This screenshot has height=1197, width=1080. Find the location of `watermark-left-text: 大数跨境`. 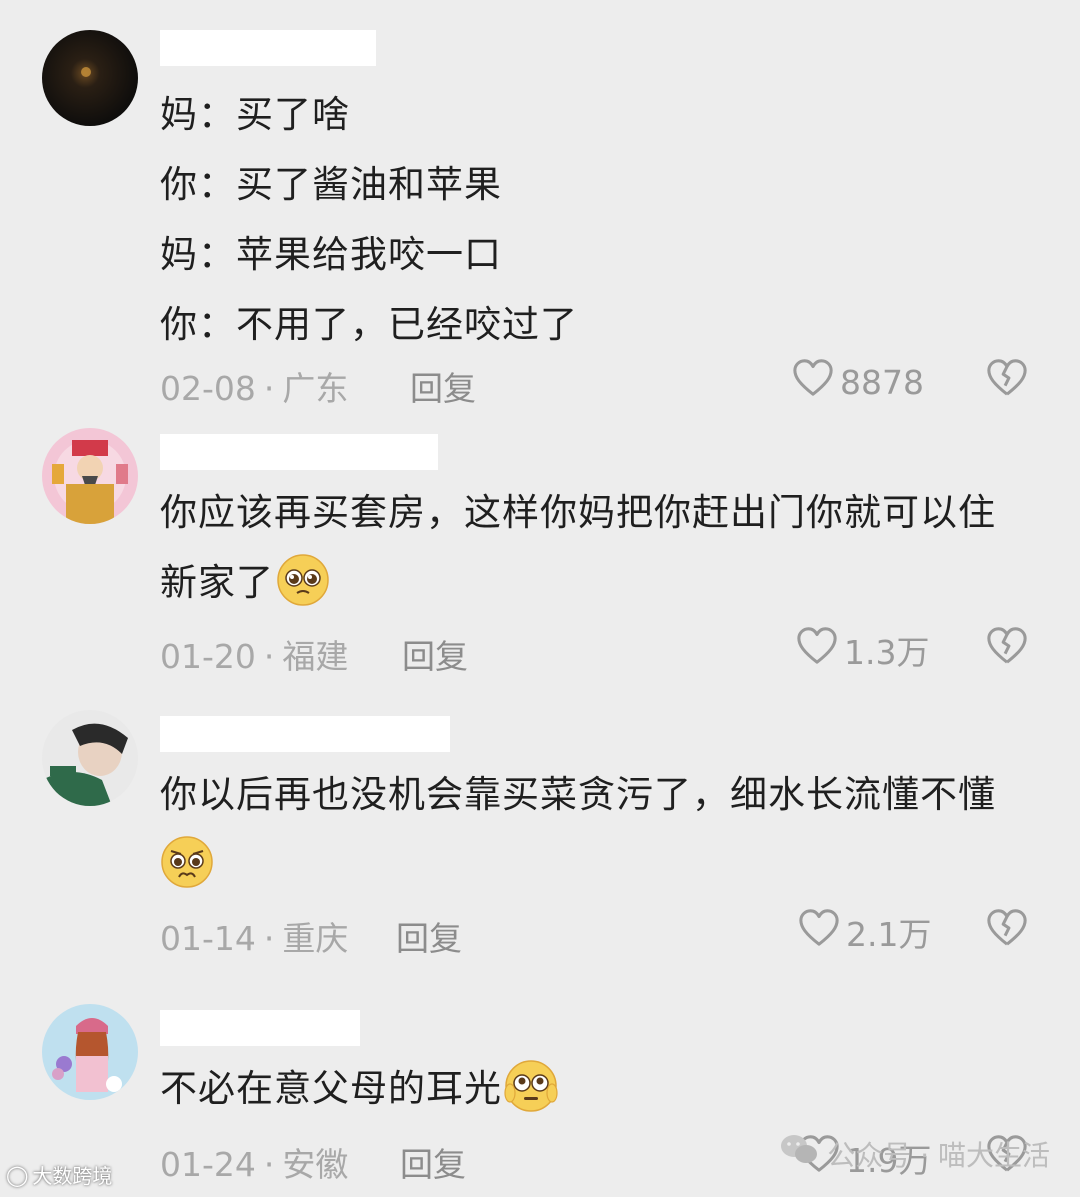

watermark-left-text: 大数跨境 is located at coordinates (72, 1176).